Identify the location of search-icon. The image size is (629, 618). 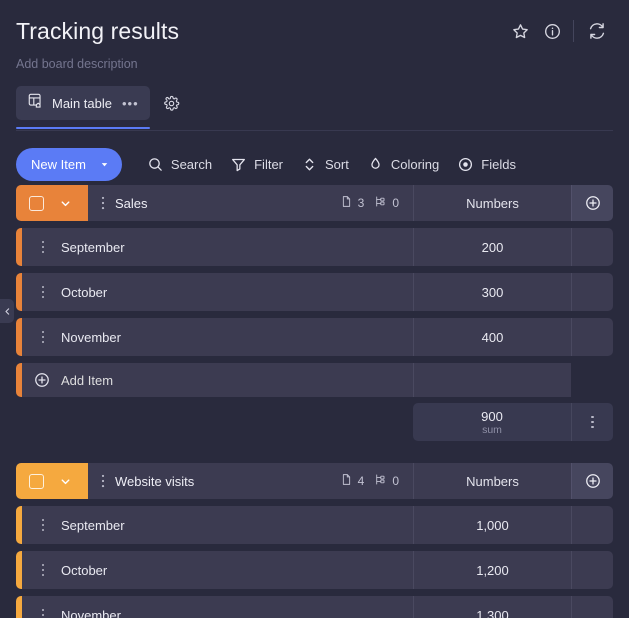
(155, 164).